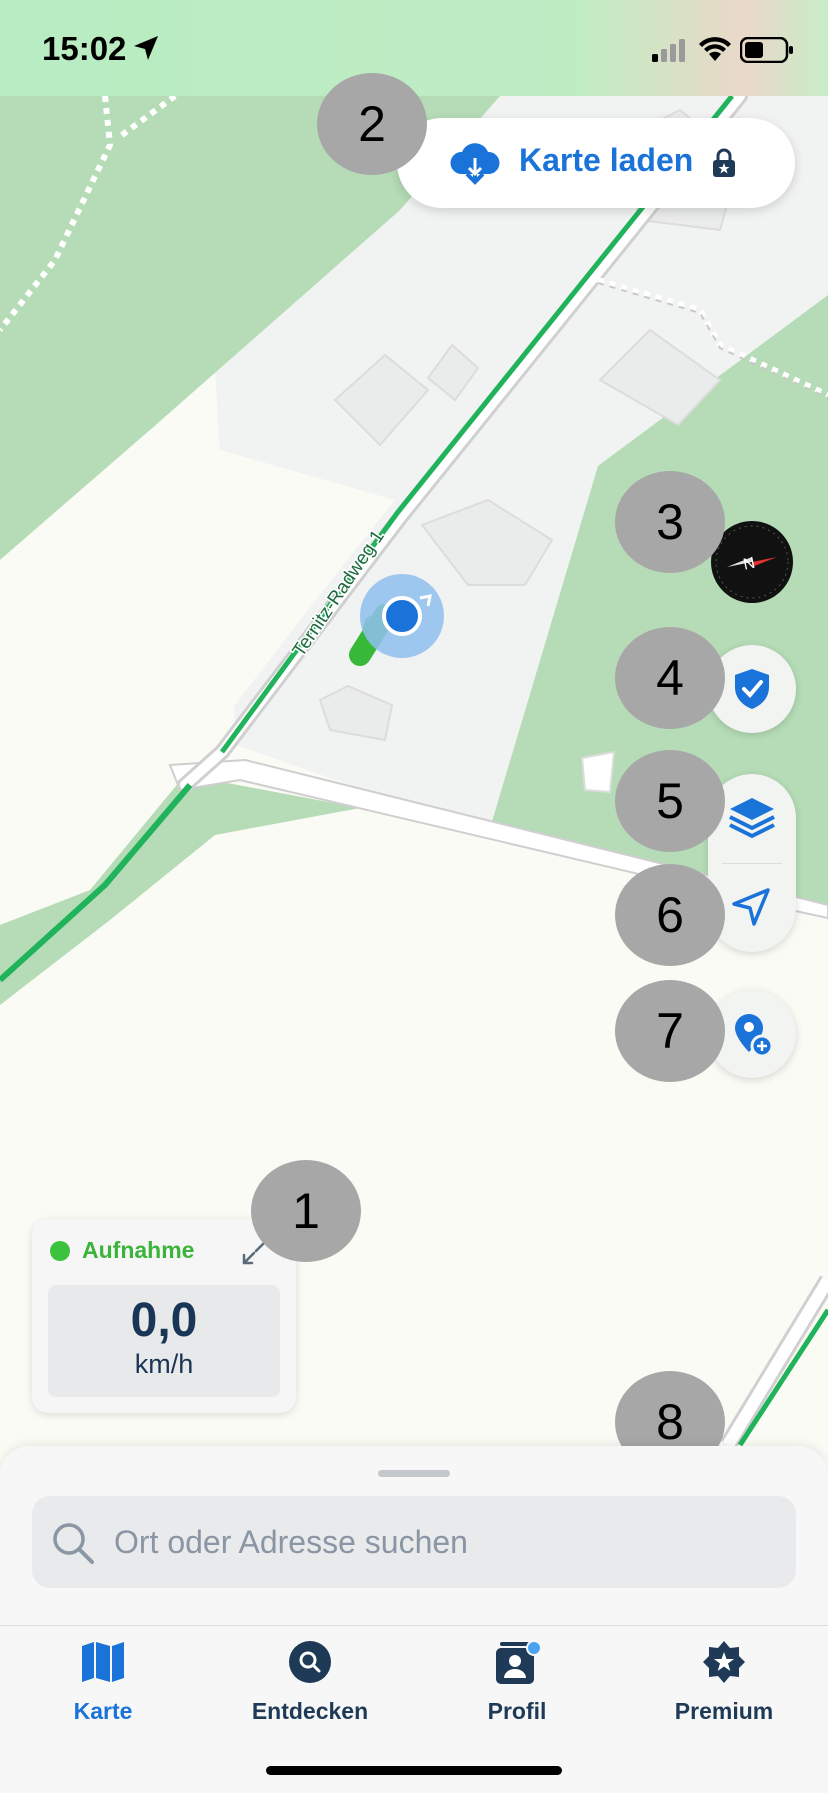 The height and width of the screenshot is (1793, 828). What do you see at coordinates (670, 522) in the screenshot?
I see `annotation-marker-3: 3` at bounding box center [670, 522].